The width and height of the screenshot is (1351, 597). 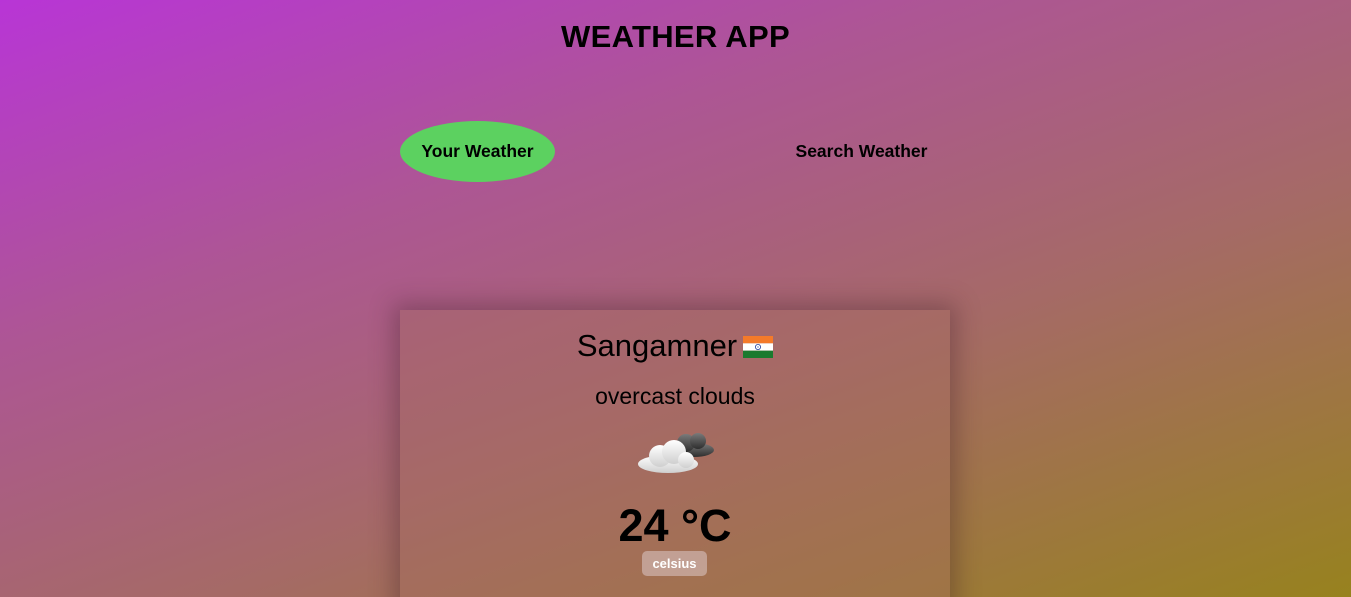 I want to click on app-title: WEATHER APP, so click(x=675, y=36).